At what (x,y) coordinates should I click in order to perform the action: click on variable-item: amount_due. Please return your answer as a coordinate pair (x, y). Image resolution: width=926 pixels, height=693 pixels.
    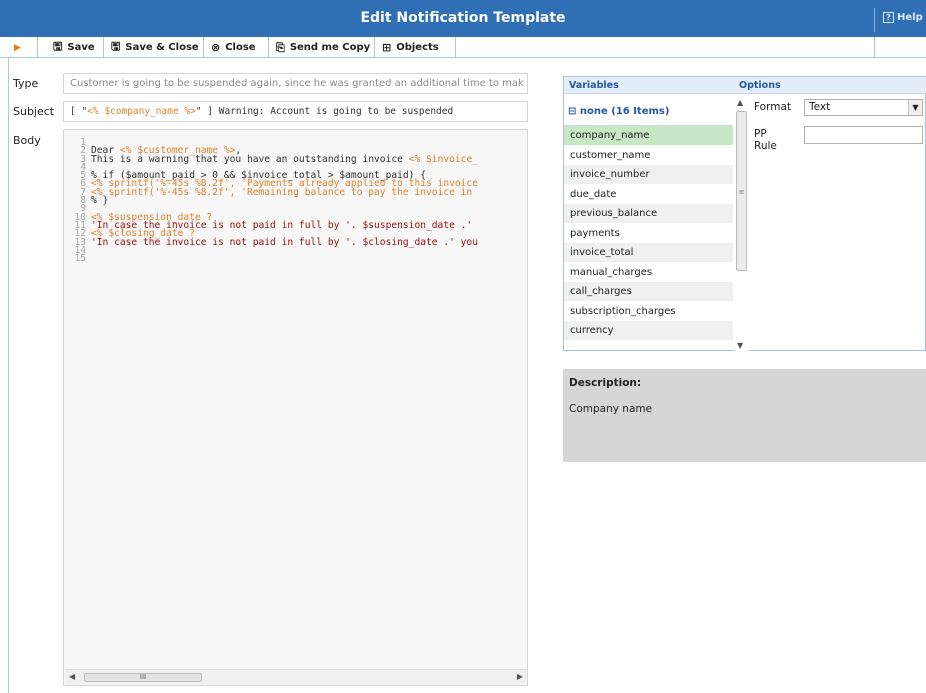
    Looking at the image, I should click on (648, 343).